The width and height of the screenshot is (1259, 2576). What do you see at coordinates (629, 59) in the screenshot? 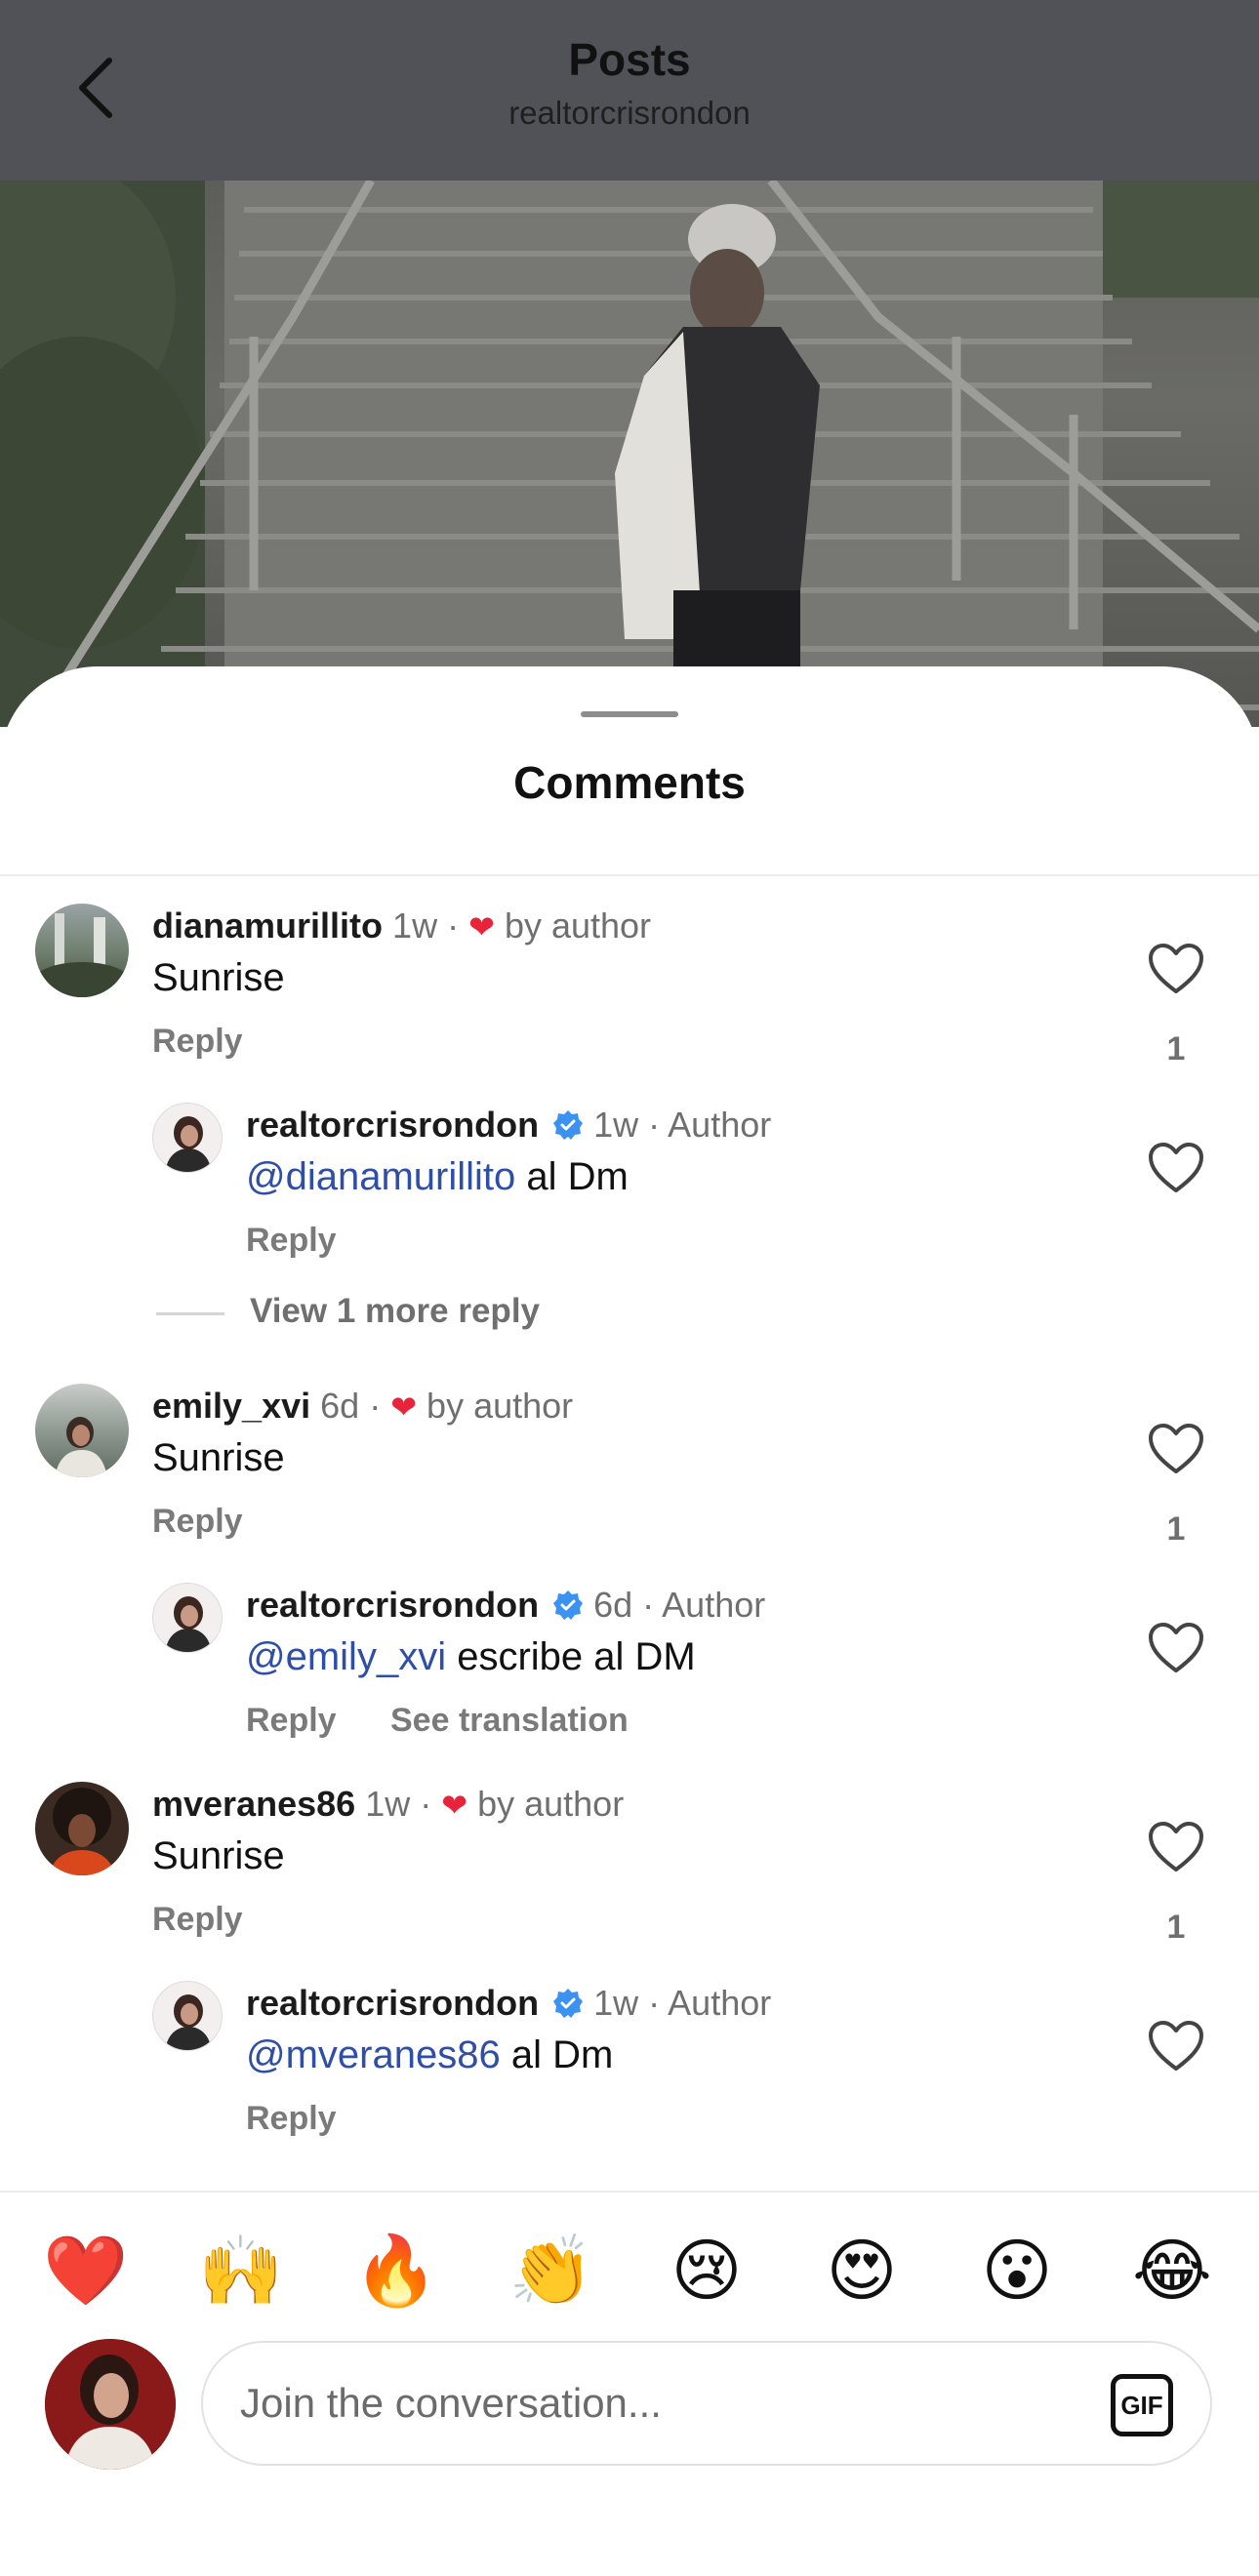
I see `page-title: Posts` at bounding box center [629, 59].